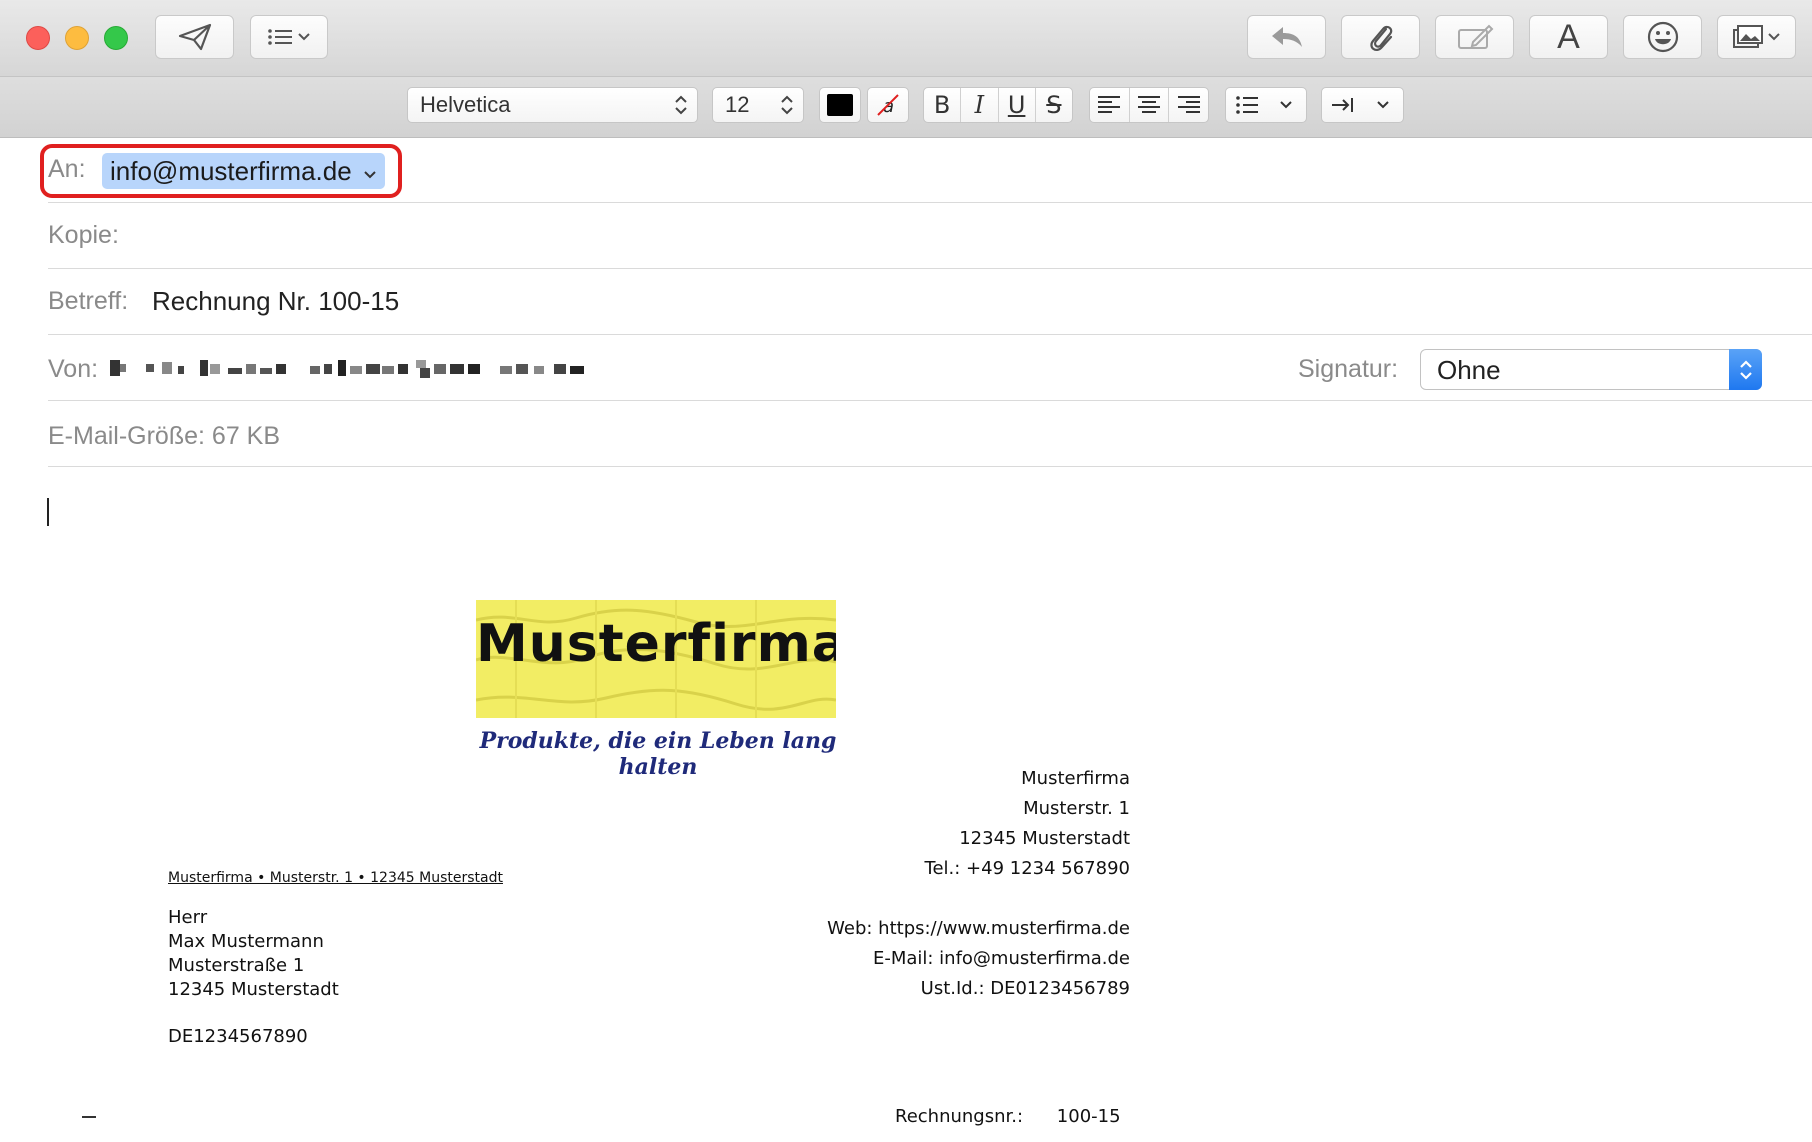 Image resolution: width=1812 pixels, height=1142 pixels. Describe the element at coordinates (1075, 778) in the screenshot. I see `company-address-line: Musterfirma` at that location.